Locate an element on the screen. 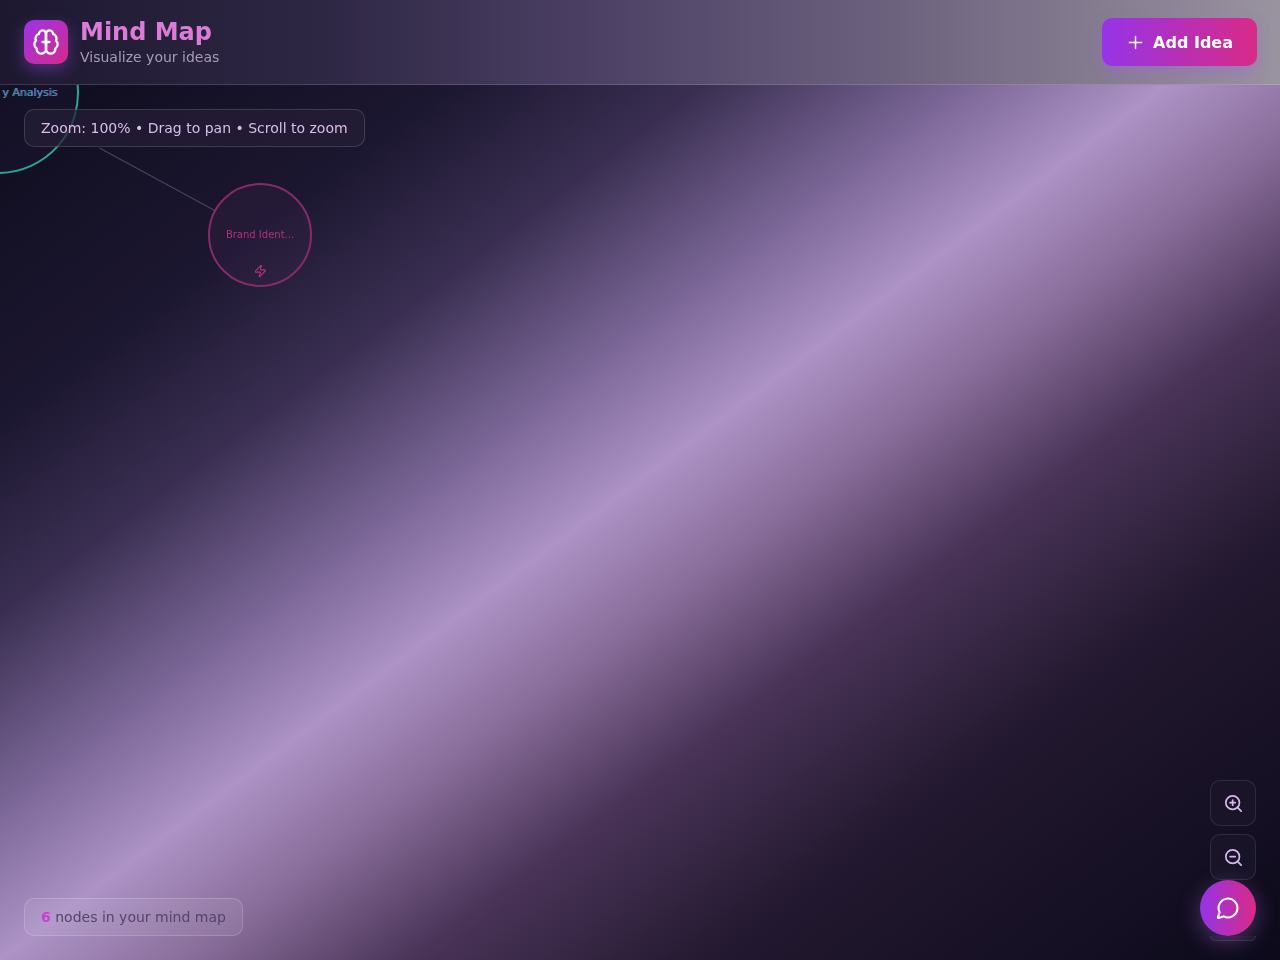 This screenshot has width=1280, height=960. chat-button is located at coordinates (1228, 908).